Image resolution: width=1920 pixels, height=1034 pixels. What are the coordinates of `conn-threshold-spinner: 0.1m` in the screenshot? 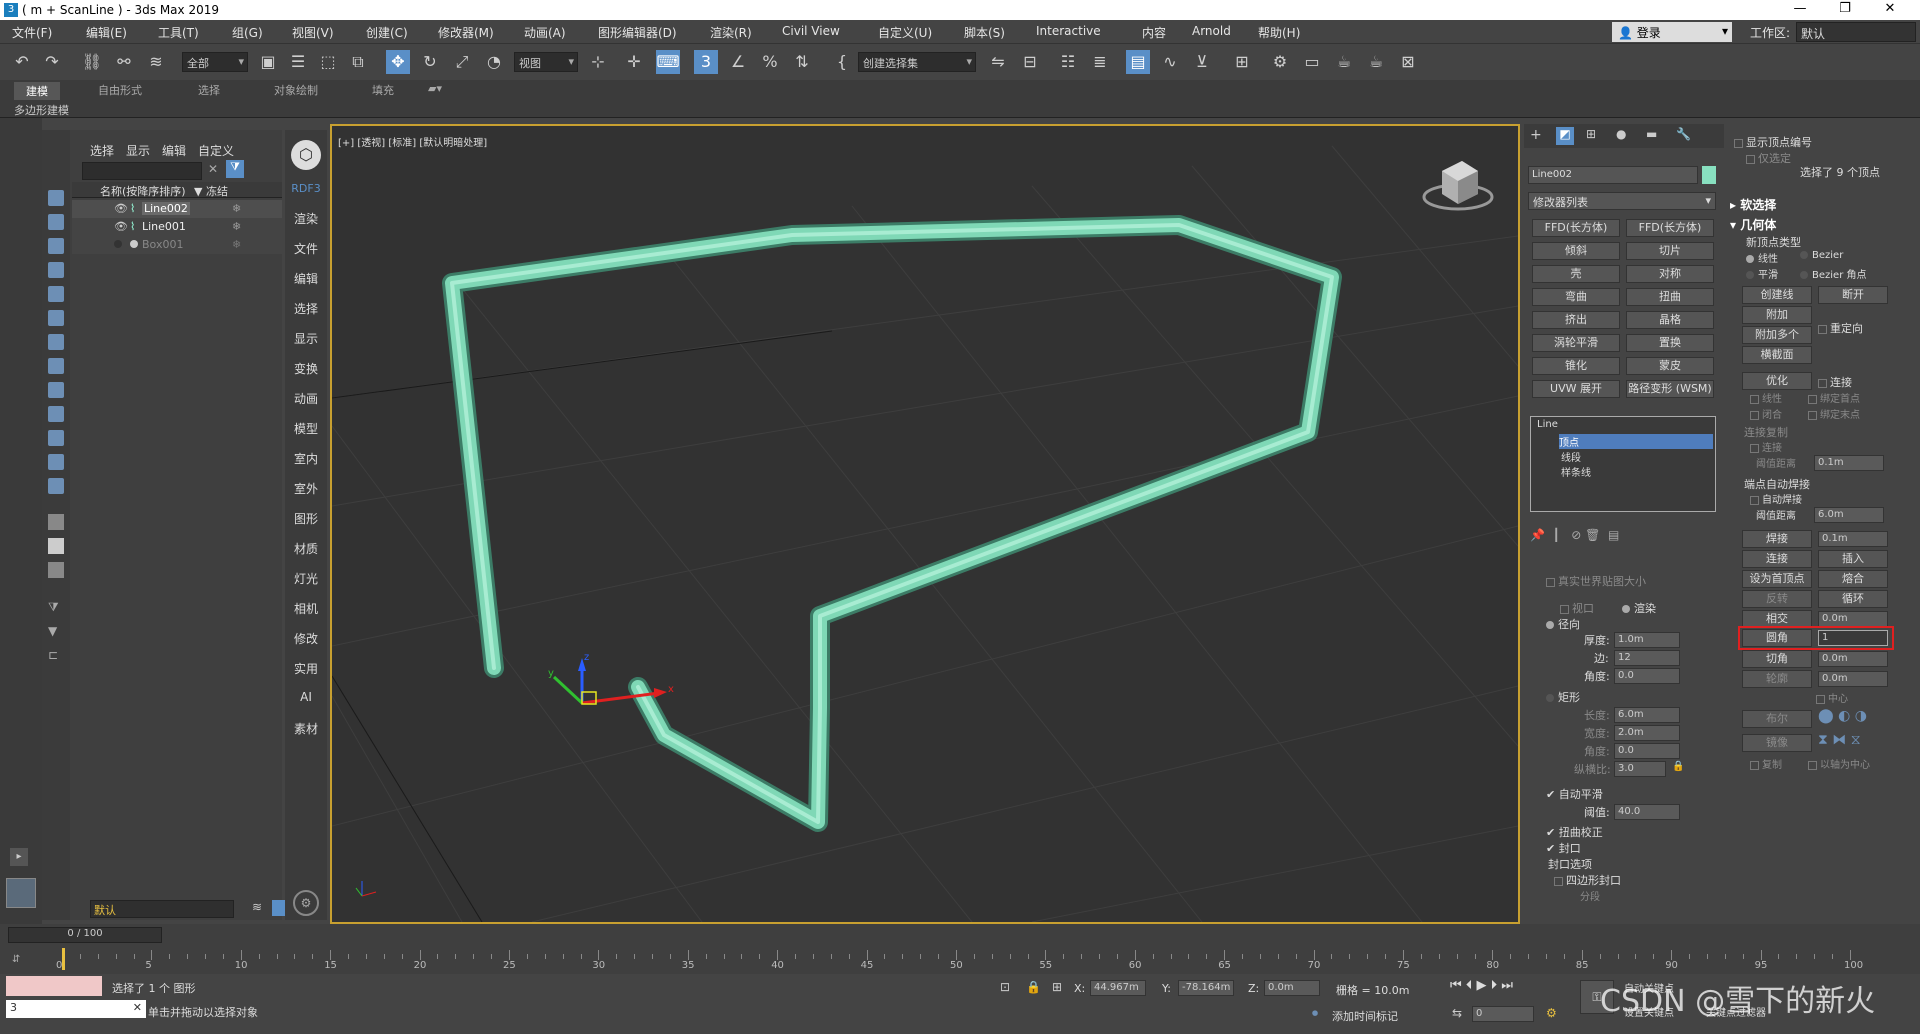 It's located at (1849, 463).